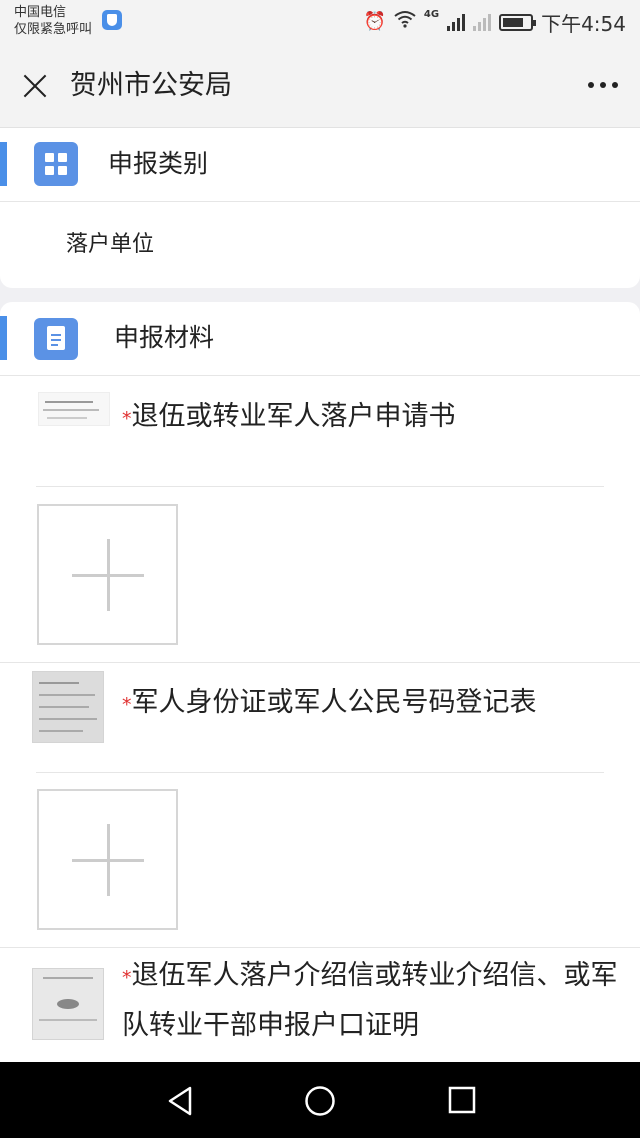 The image size is (640, 1138). Describe the element at coordinates (56, 339) in the screenshot. I see `document-icon` at that location.